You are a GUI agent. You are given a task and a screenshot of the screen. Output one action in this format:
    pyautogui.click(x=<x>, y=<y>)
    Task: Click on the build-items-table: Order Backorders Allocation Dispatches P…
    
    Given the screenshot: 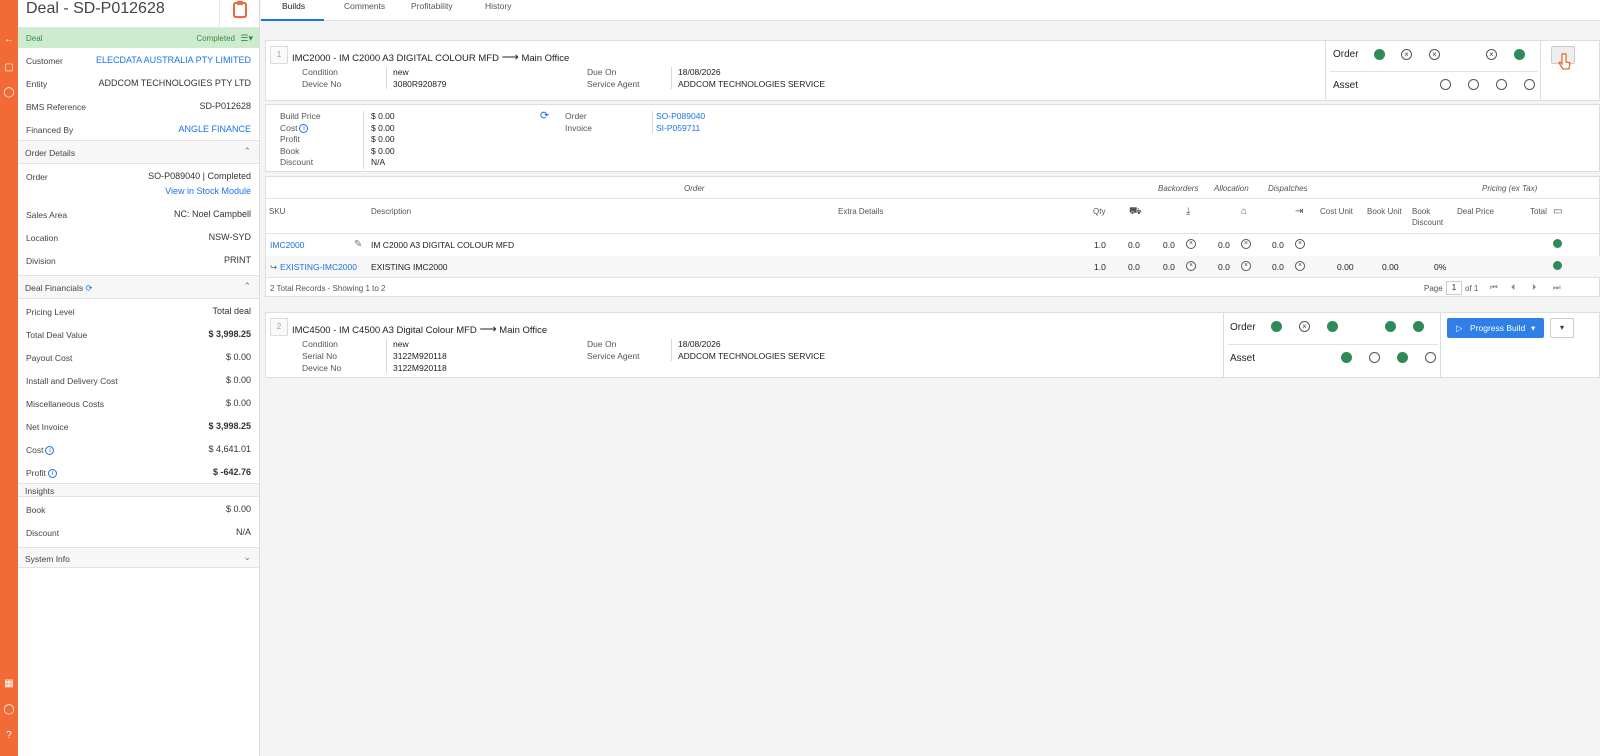 What is the action you would take?
    pyautogui.click(x=932, y=236)
    